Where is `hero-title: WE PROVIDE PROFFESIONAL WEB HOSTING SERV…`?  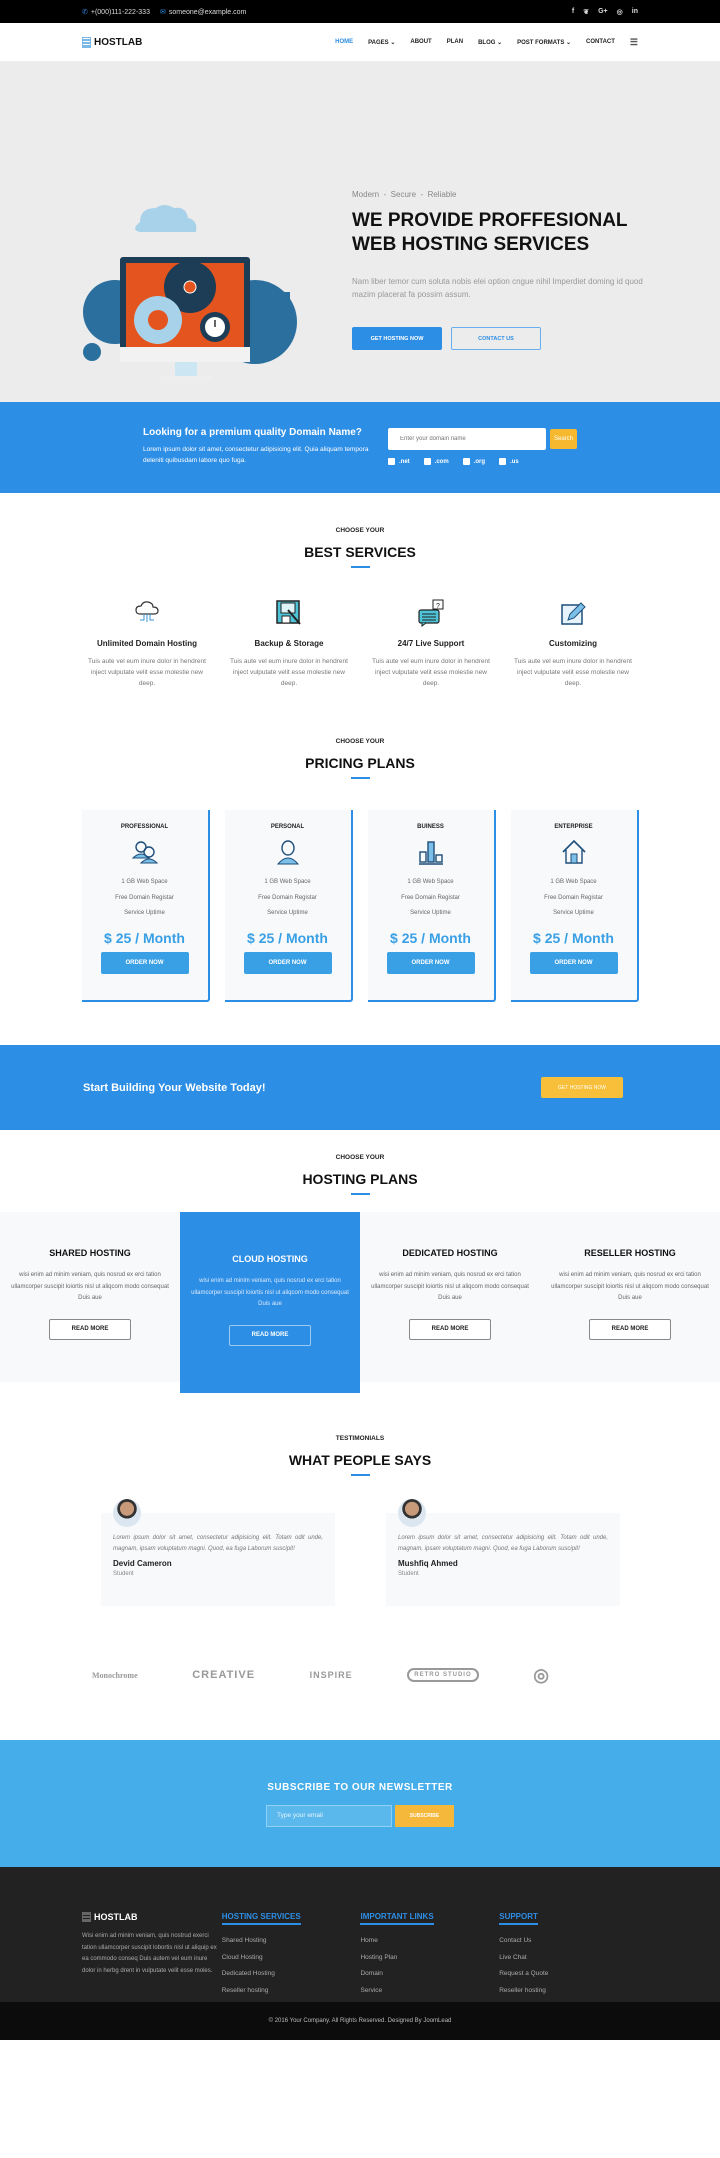 hero-title: WE PROVIDE PROFFESIONAL WEB HOSTING SERV… is located at coordinates (490, 232).